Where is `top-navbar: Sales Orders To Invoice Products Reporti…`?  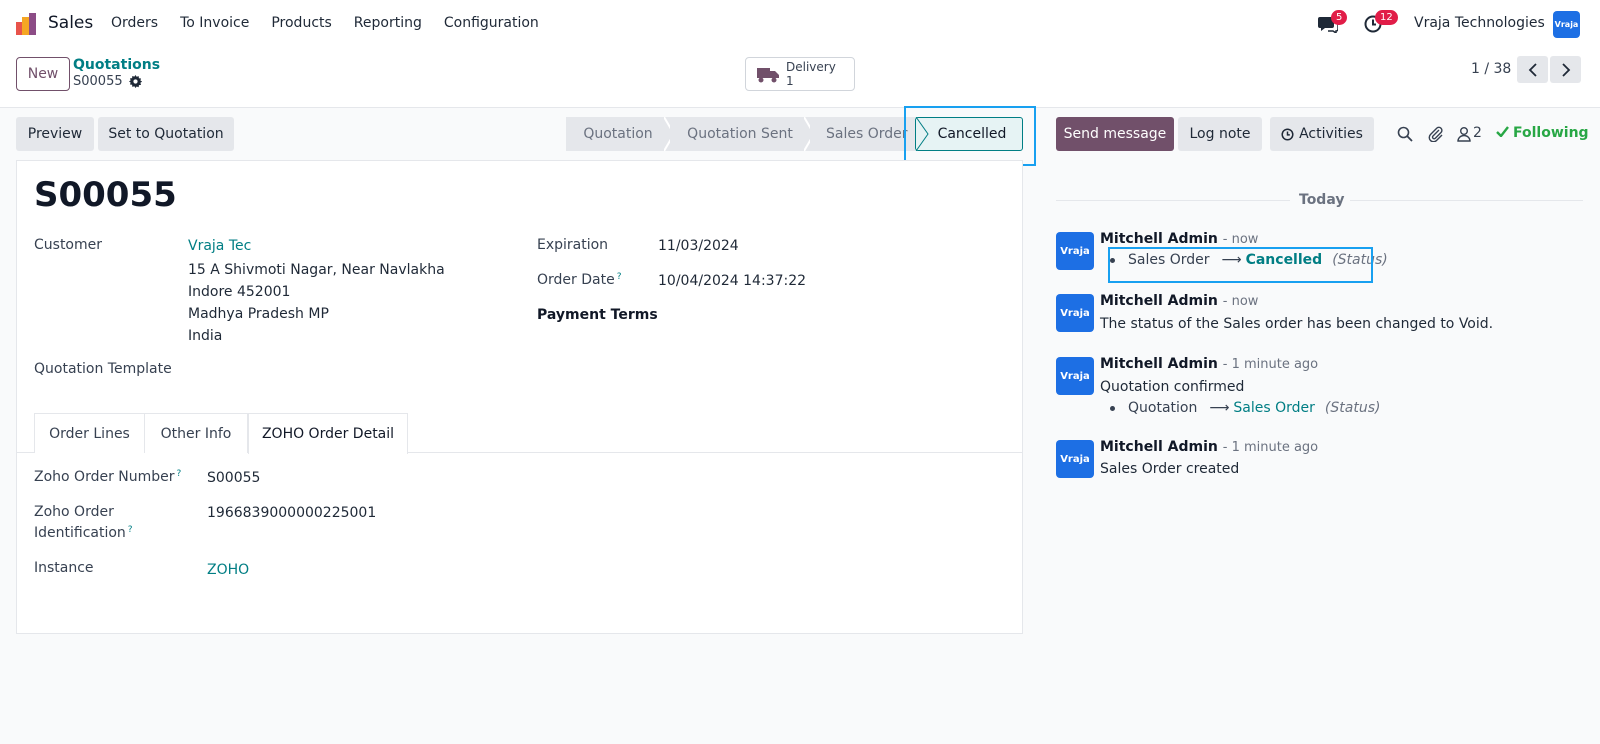
top-navbar: Sales Orders To Invoice Products Reporti… is located at coordinates (800, 24).